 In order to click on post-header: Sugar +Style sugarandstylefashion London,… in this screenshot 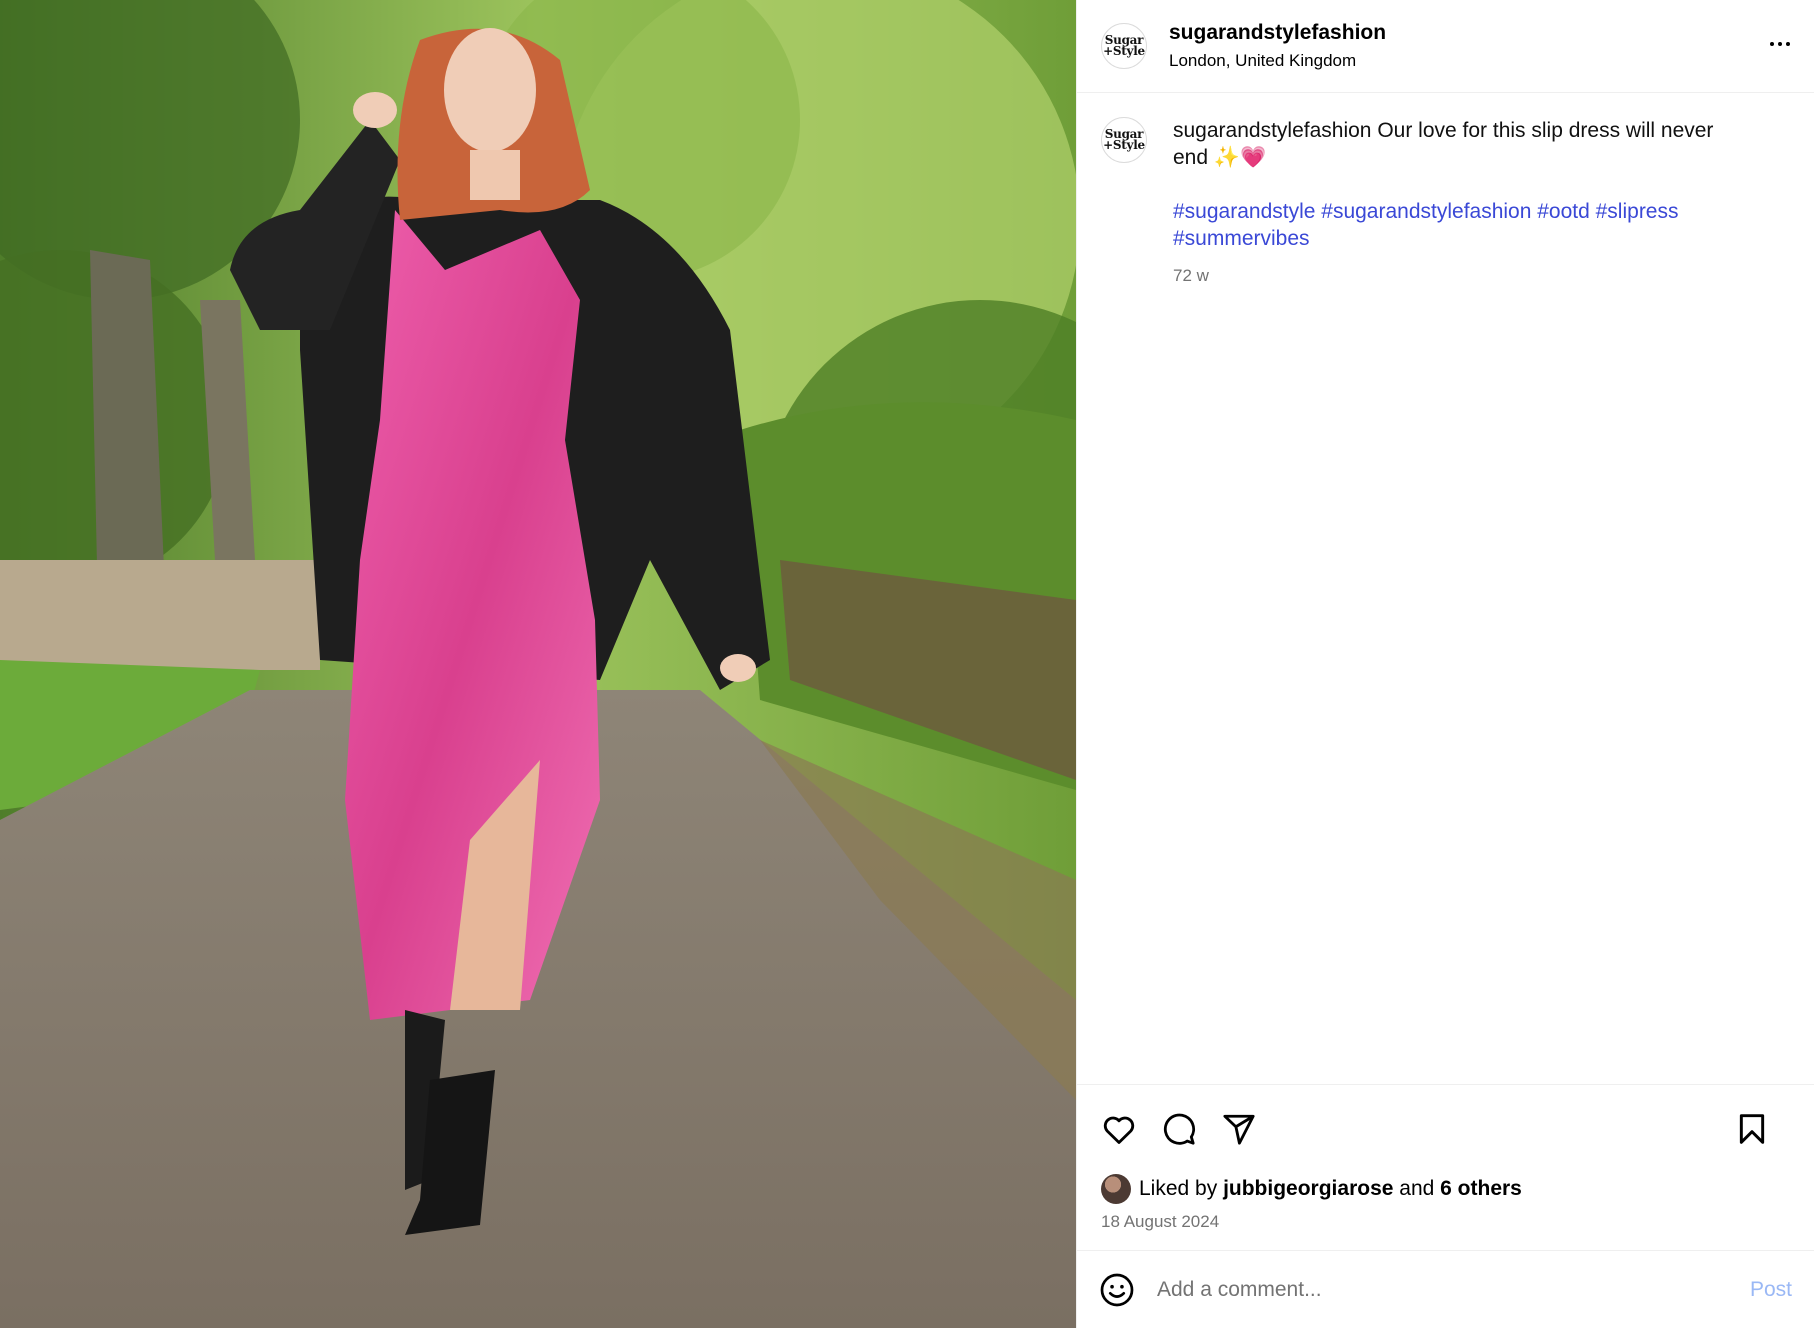, I will do `click(1445, 46)`.